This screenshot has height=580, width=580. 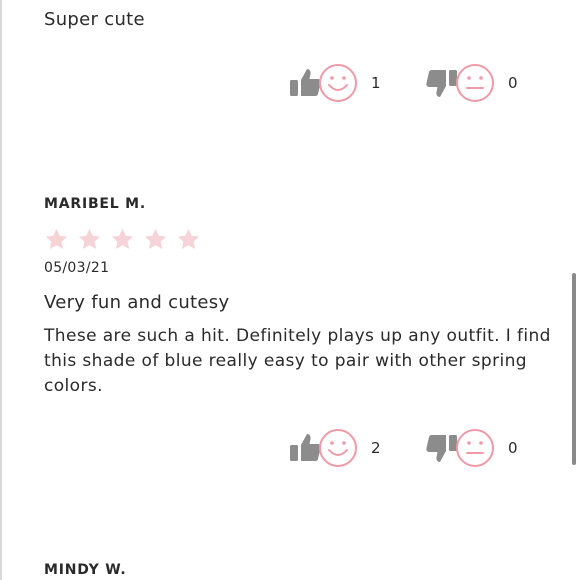 What do you see at coordinates (413, 448) in the screenshot?
I see `review-vote-row: 2 0` at bounding box center [413, 448].